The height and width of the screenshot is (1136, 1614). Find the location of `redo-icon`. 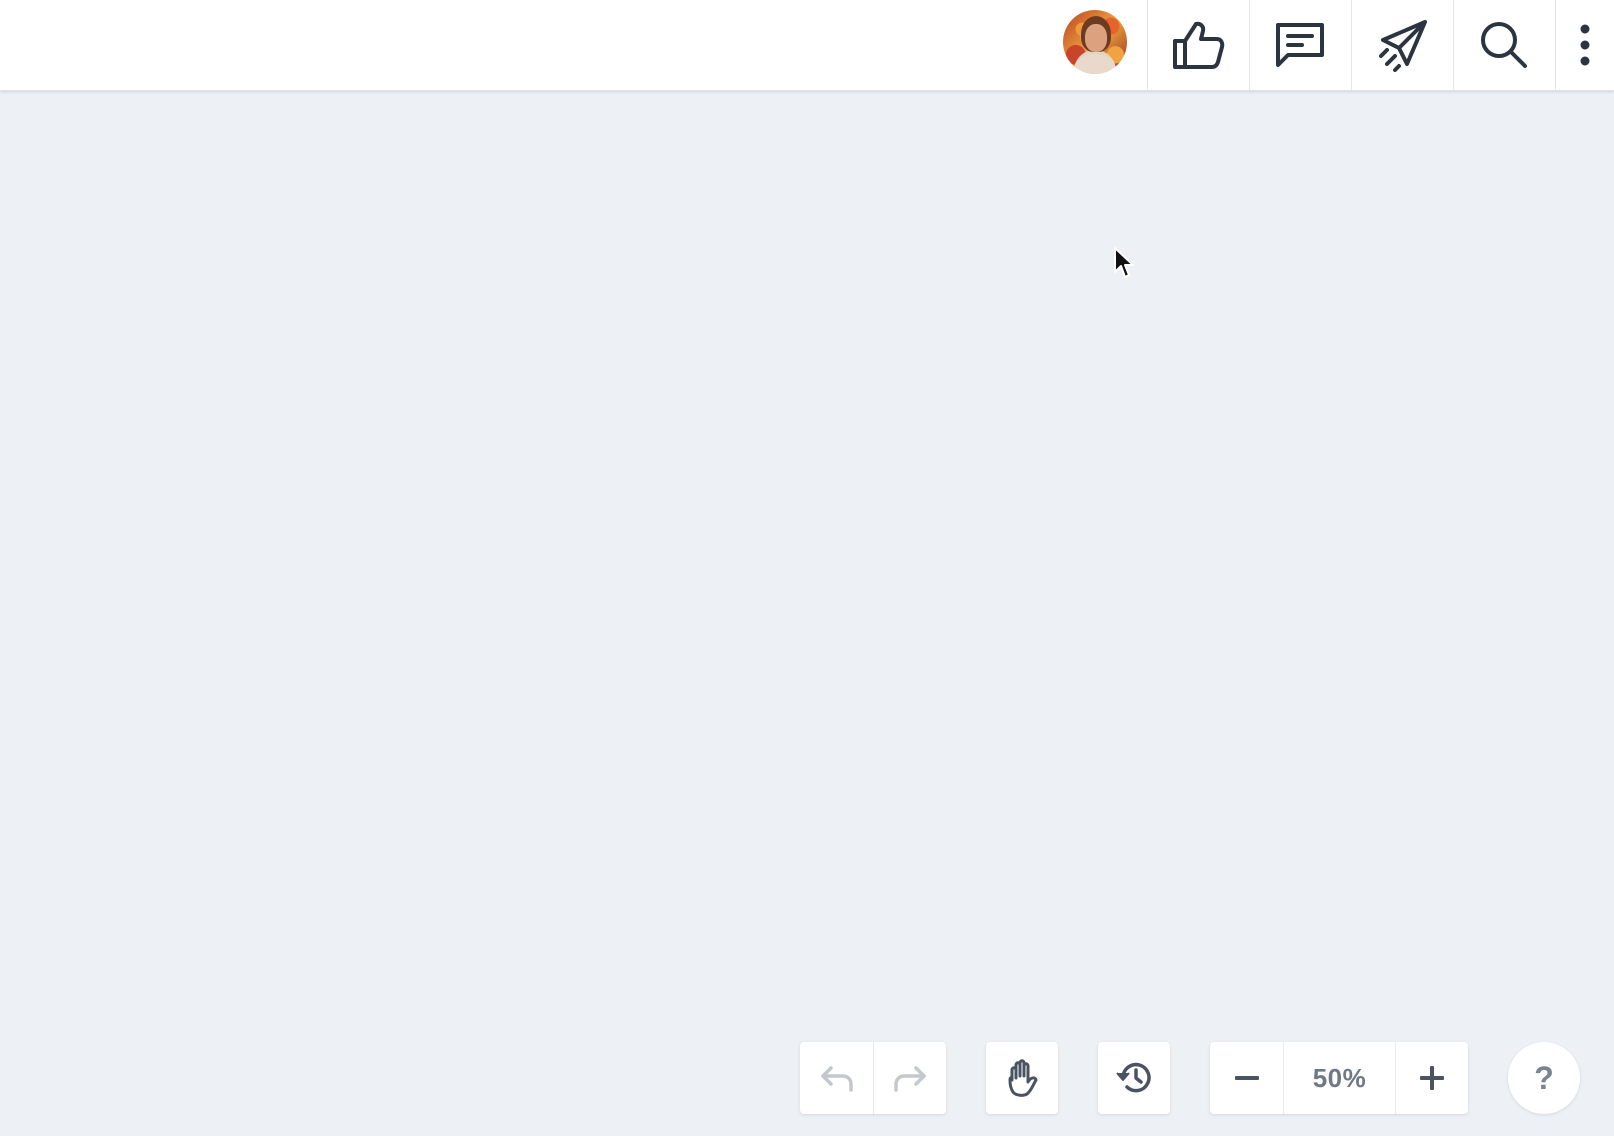

redo-icon is located at coordinates (910, 1079).